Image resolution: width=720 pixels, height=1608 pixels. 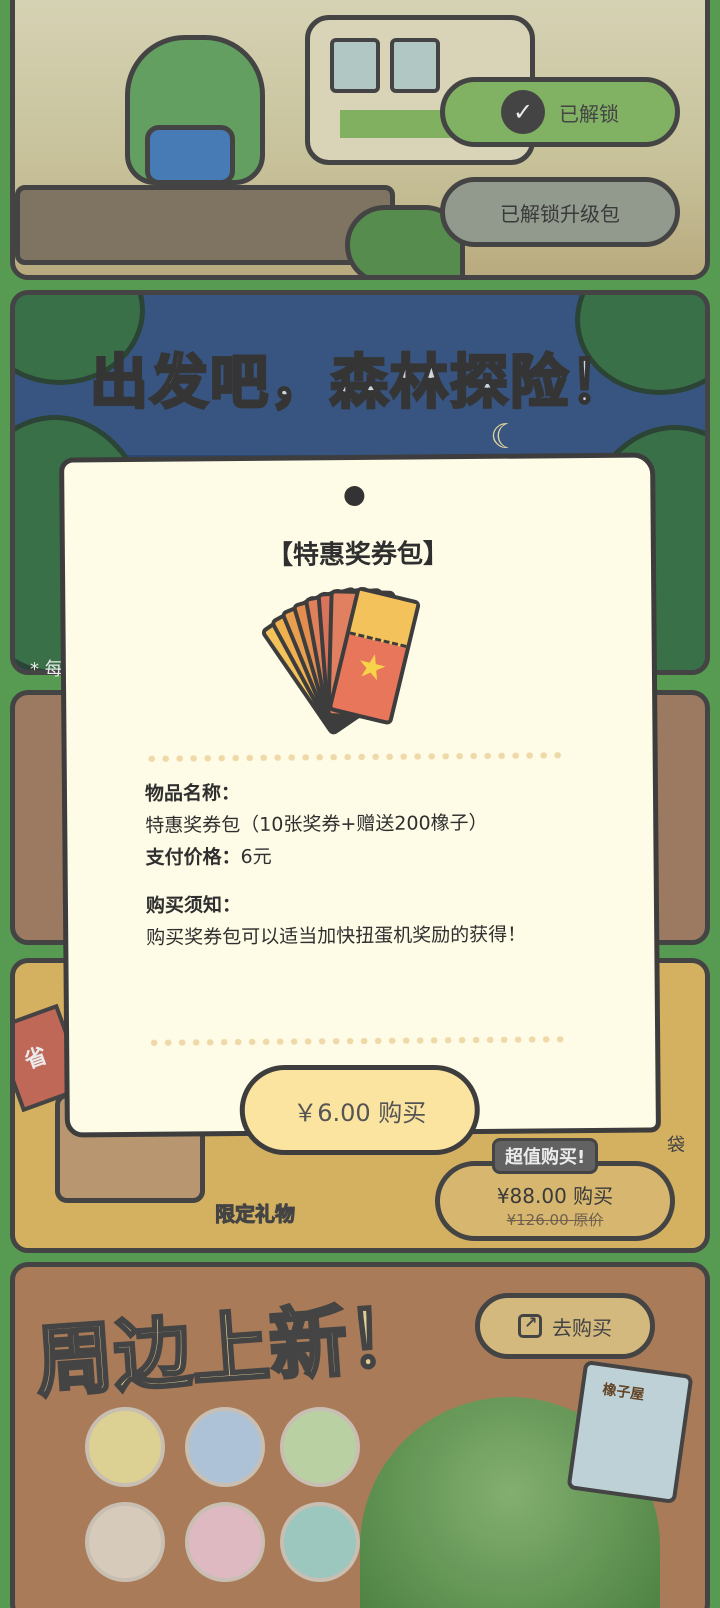 What do you see at coordinates (354, 496) in the screenshot?
I see `pin-icon` at bounding box center [354, 496].